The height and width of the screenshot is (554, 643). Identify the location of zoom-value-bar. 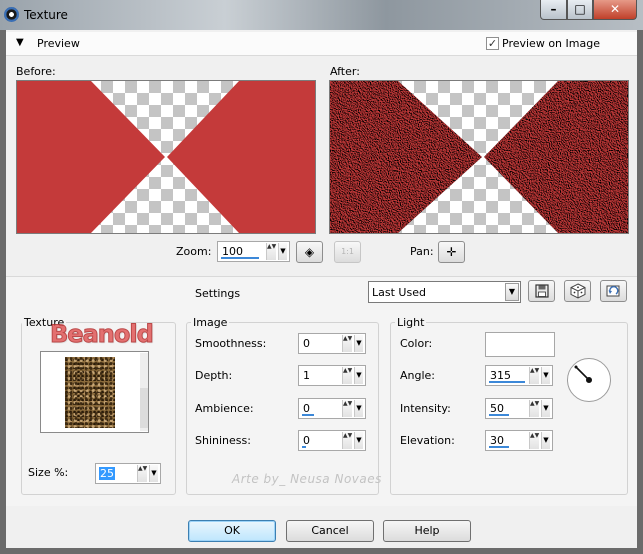
(240, 258).